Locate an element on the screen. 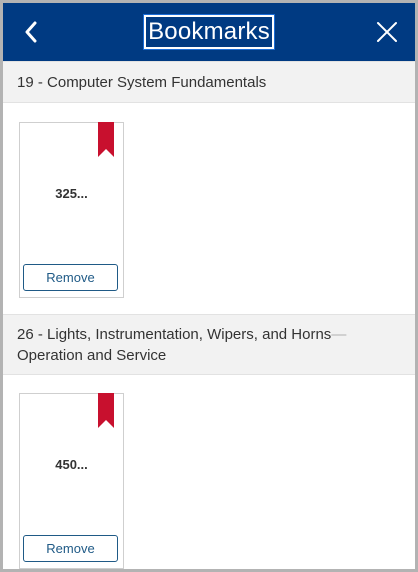 This screenshot has height=572, width=418. chevron-left-icon is located at coordinates (31, 32).